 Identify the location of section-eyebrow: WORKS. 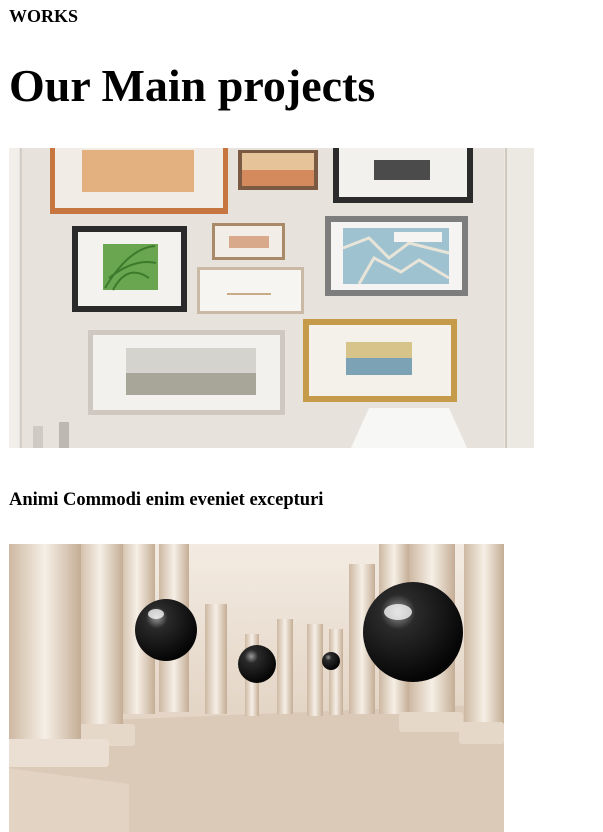
(44, 16).